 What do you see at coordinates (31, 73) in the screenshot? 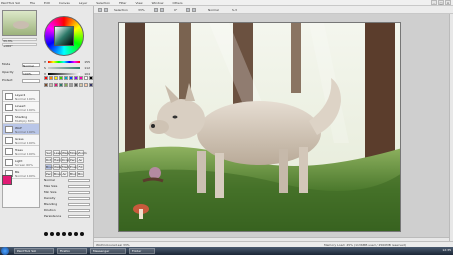
I see `layer-opacity-field: 100%` at bounding box center [31, 73].